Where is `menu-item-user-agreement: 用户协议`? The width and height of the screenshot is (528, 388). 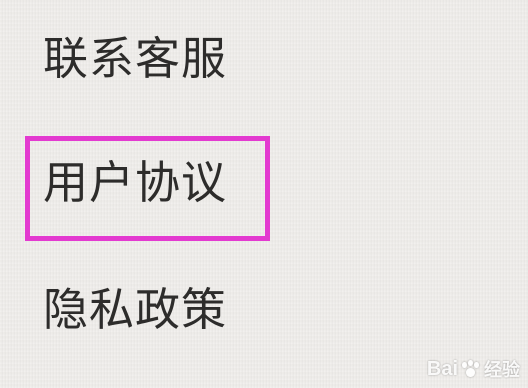
menu-item-user-agreement: 用户协议 is located at coordinates (135, 183).